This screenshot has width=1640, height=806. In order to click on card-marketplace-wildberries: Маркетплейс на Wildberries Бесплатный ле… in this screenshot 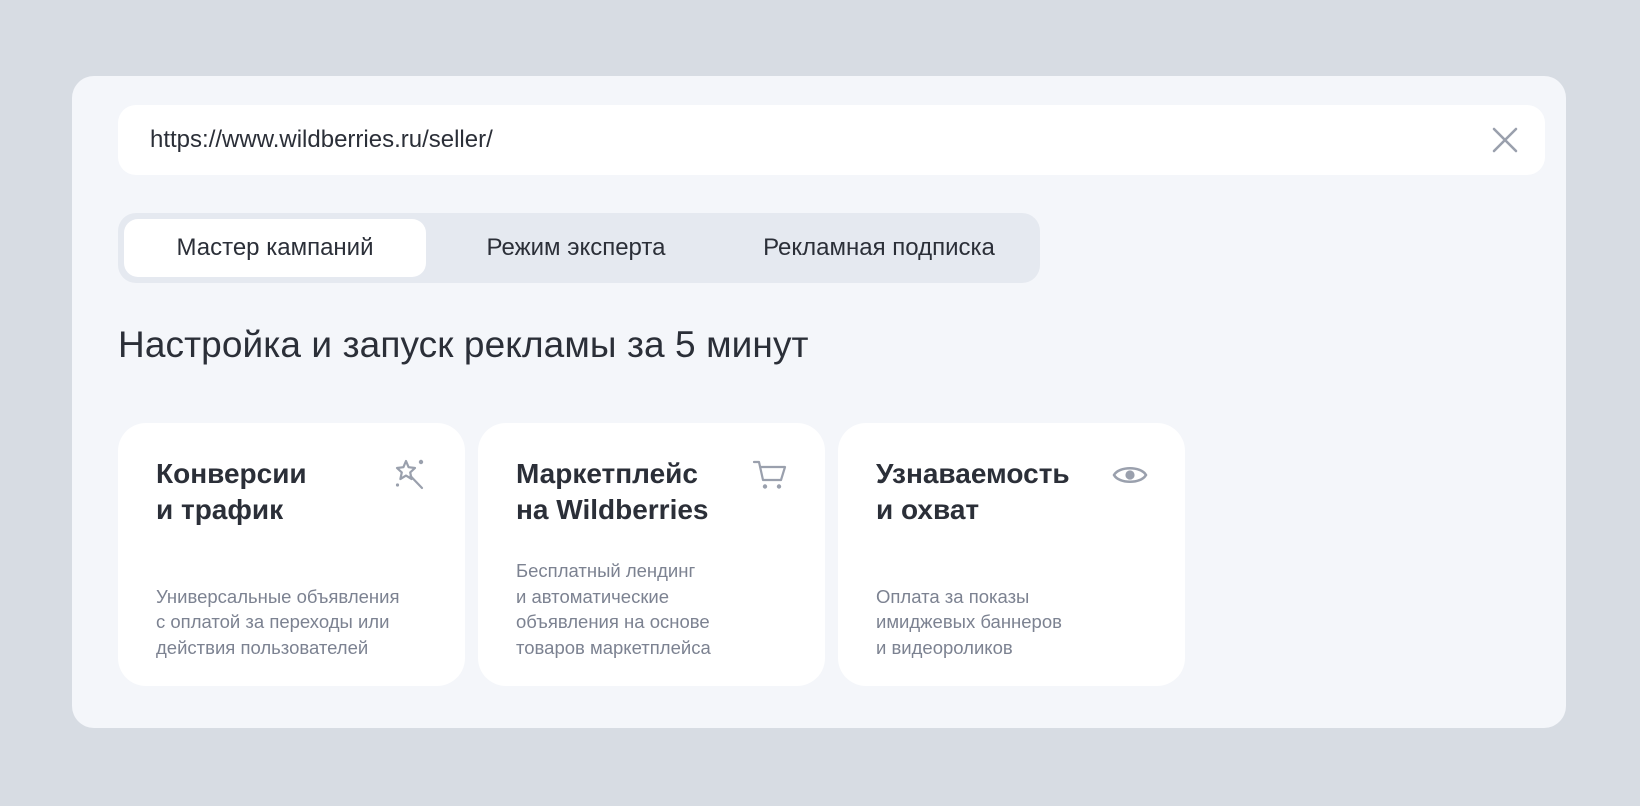, I will do `click(651, 554)`.